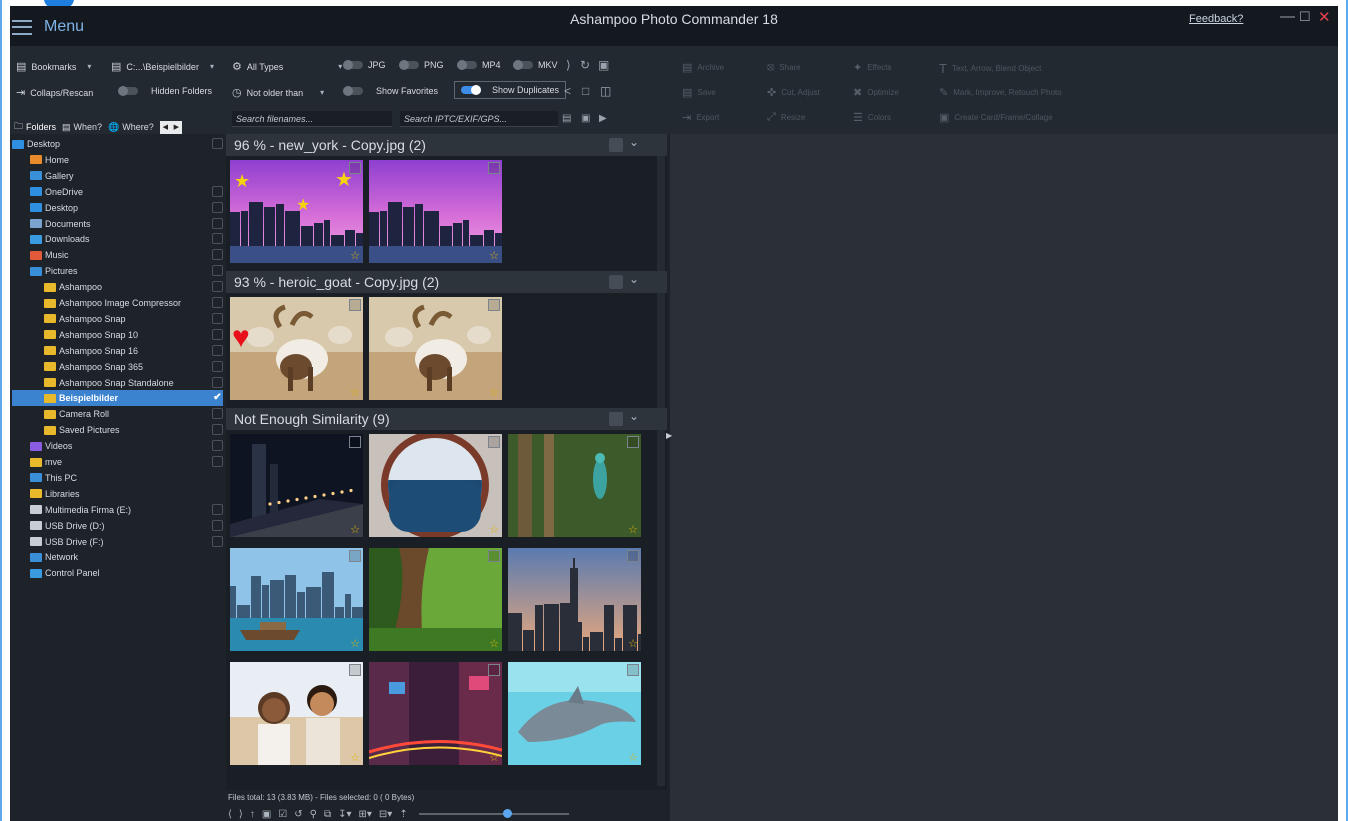 The height and width of the screenshot is (821, 1348). I want to click on tree-item: Downloads, so click(117, 239).